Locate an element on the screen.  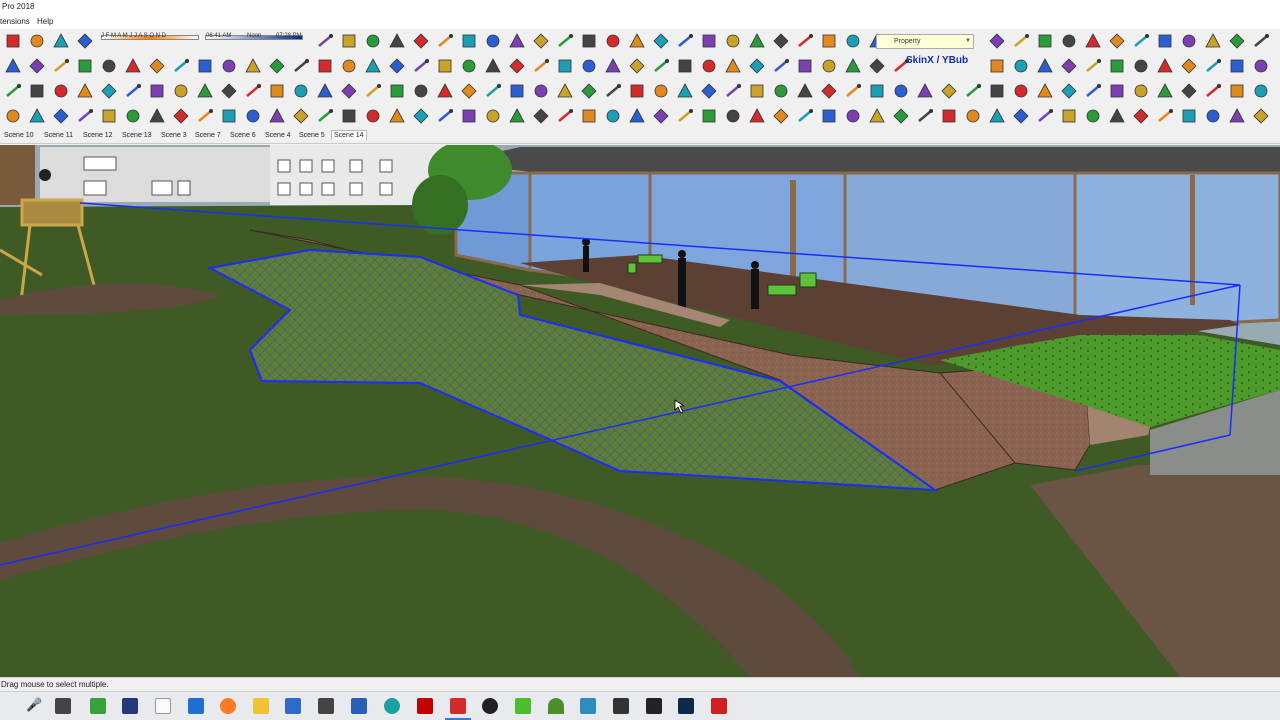
store-icon is located at coordinates (293, 706).